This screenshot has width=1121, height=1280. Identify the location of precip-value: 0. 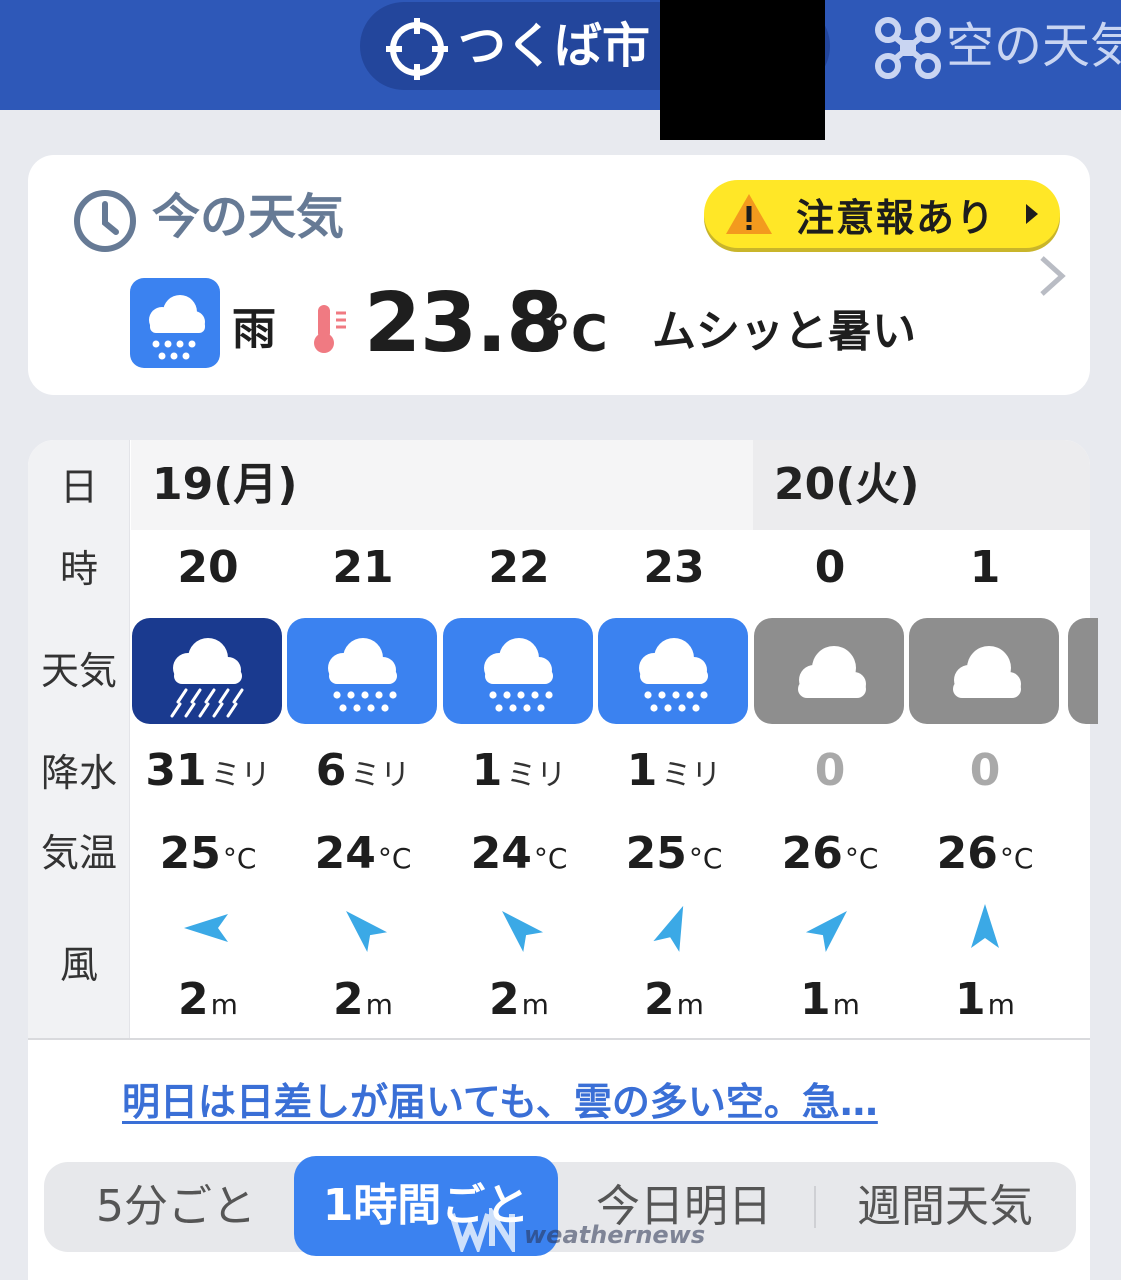
(985, 770).